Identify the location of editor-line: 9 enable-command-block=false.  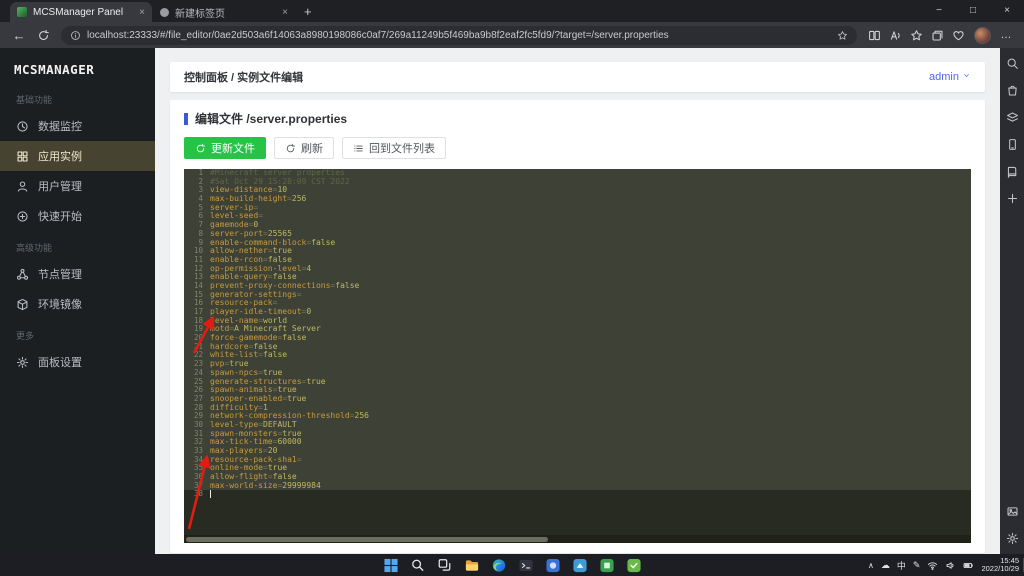
(577, 243).